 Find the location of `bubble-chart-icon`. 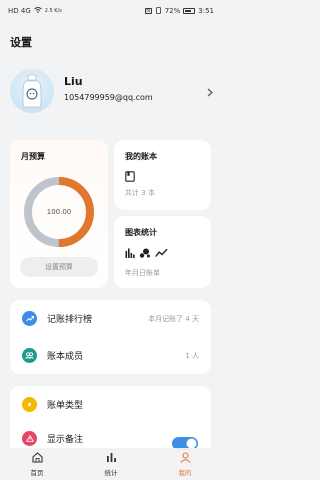

bubble-chart-icon is located at coordinates (145, 252).